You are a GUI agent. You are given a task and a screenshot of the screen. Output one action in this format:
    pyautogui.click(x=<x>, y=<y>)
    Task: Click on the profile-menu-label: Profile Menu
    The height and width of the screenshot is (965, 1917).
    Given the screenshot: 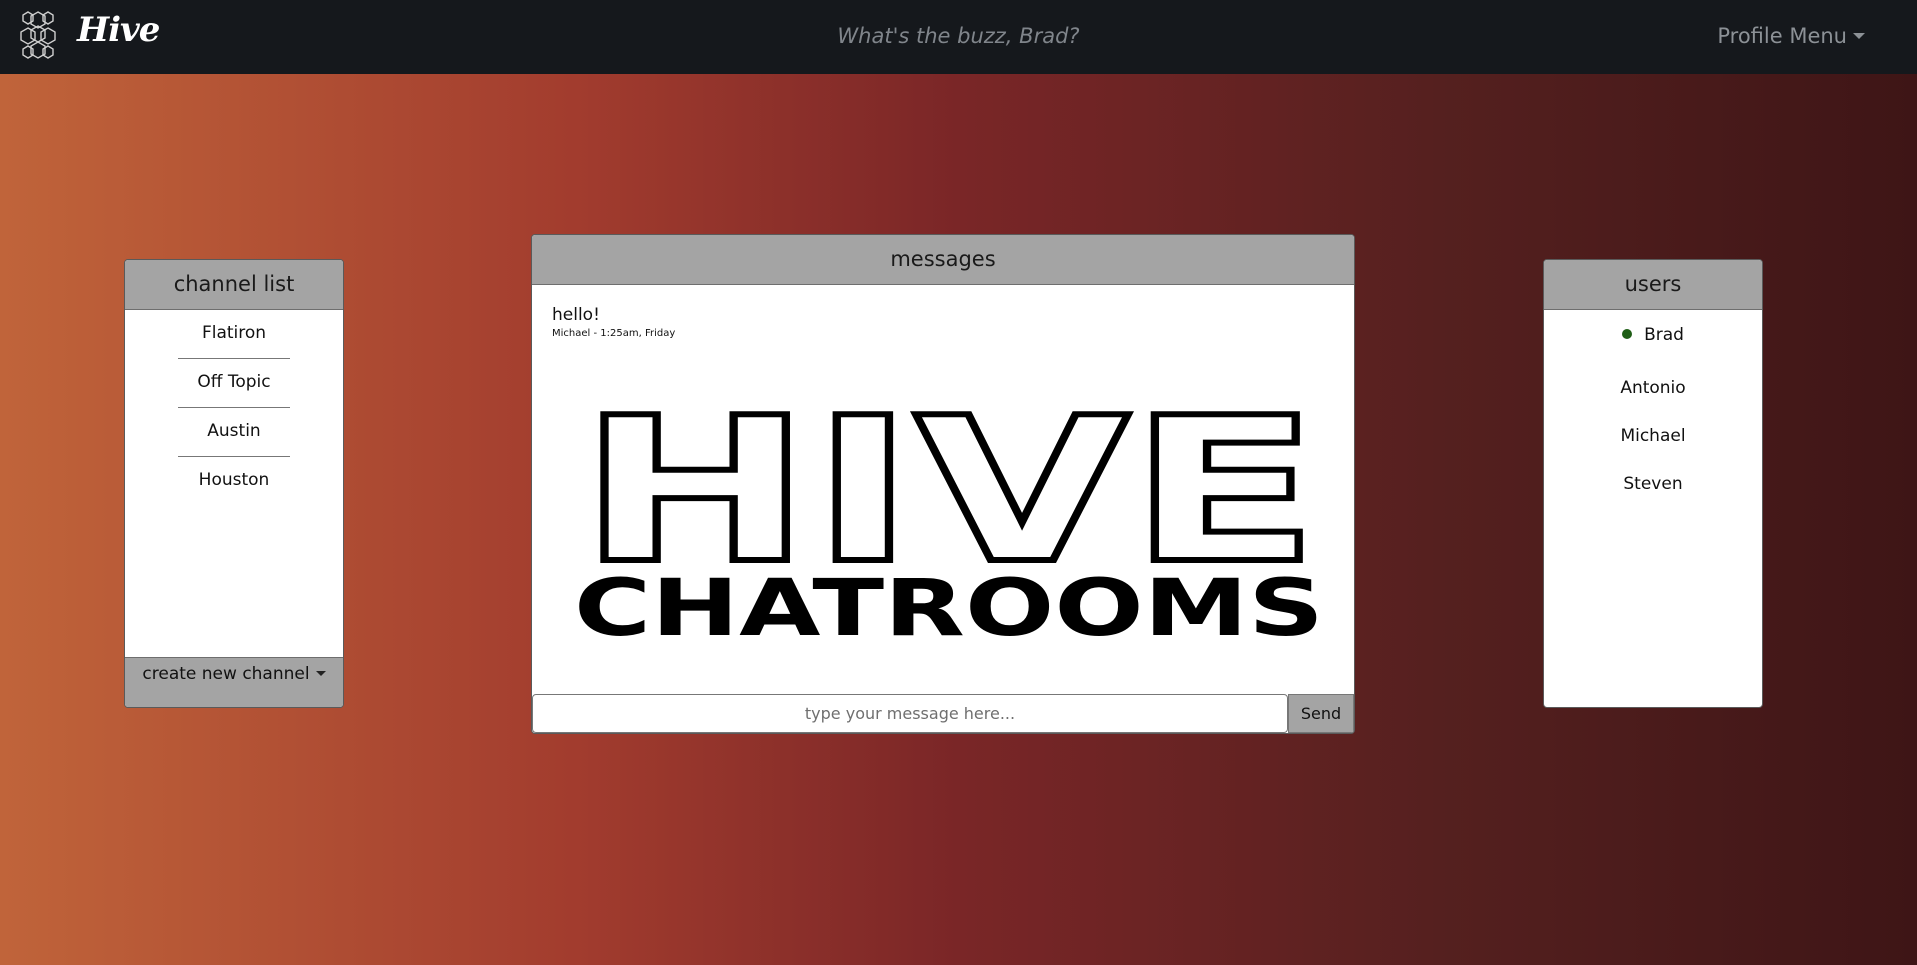 What is the action you would take?
    pyautogui.click(x=1782, y=36)
    